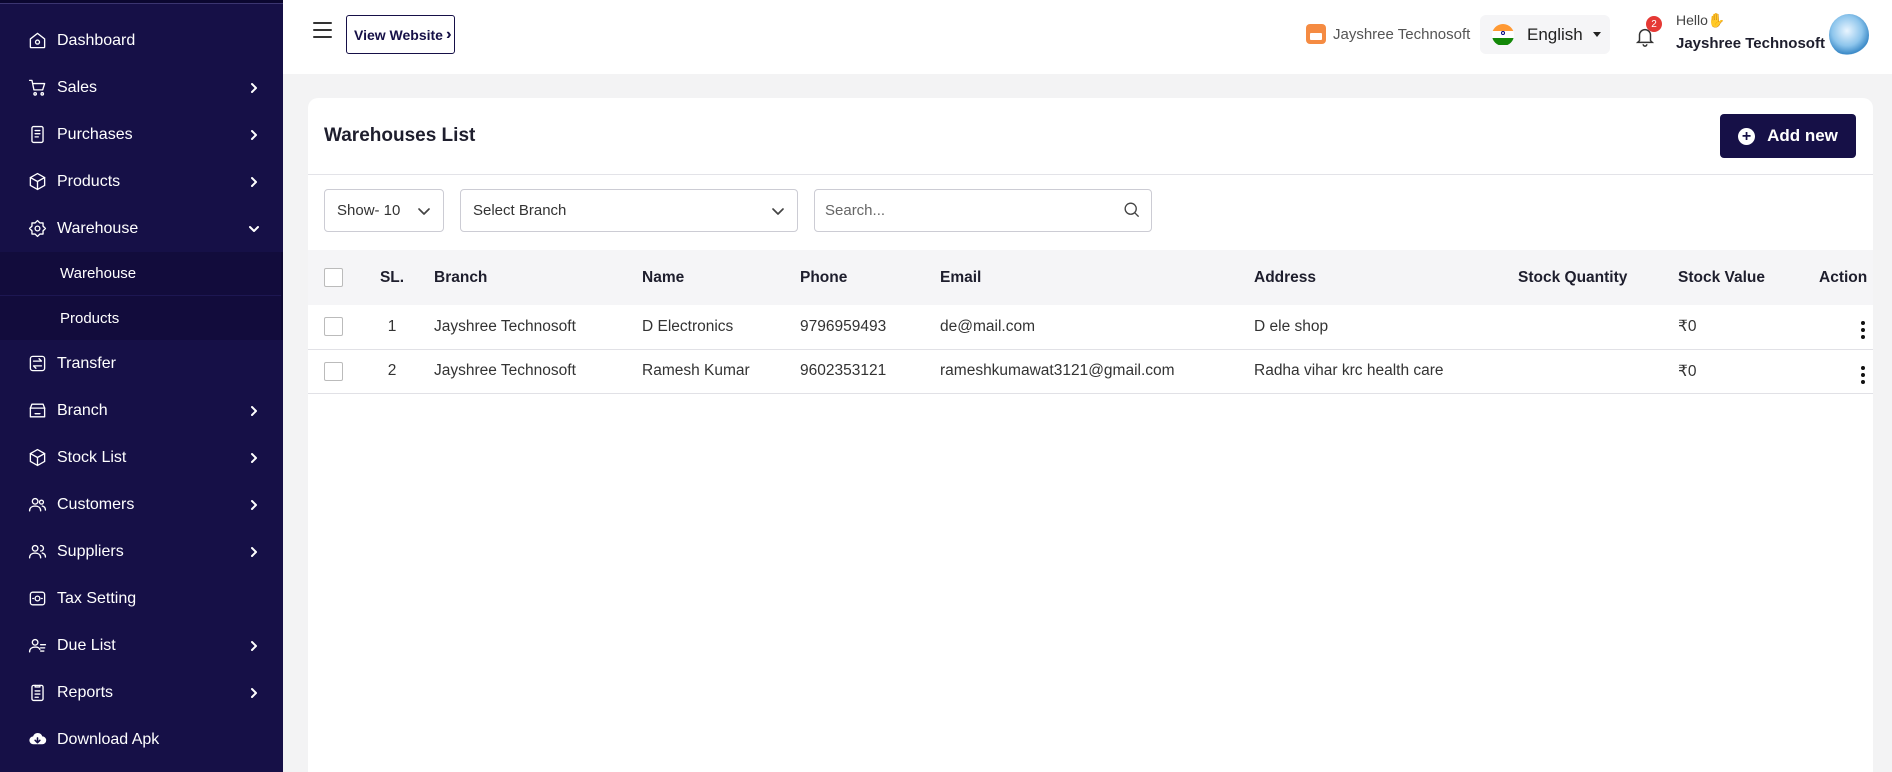  Describe the element at coordinates (824, 277) in the screenshot. I see `column-header-phone: Phone` at that location.